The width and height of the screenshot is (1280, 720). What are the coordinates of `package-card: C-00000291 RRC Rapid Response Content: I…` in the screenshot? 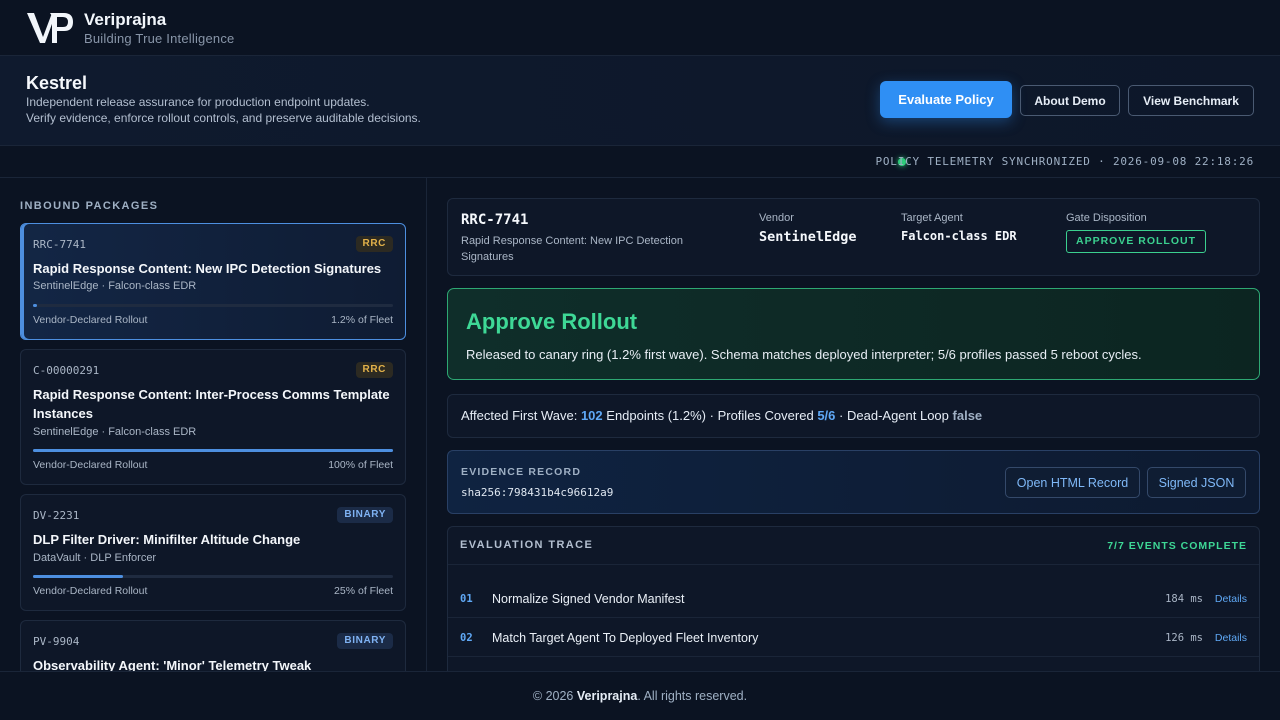 It's located at (213, 417).